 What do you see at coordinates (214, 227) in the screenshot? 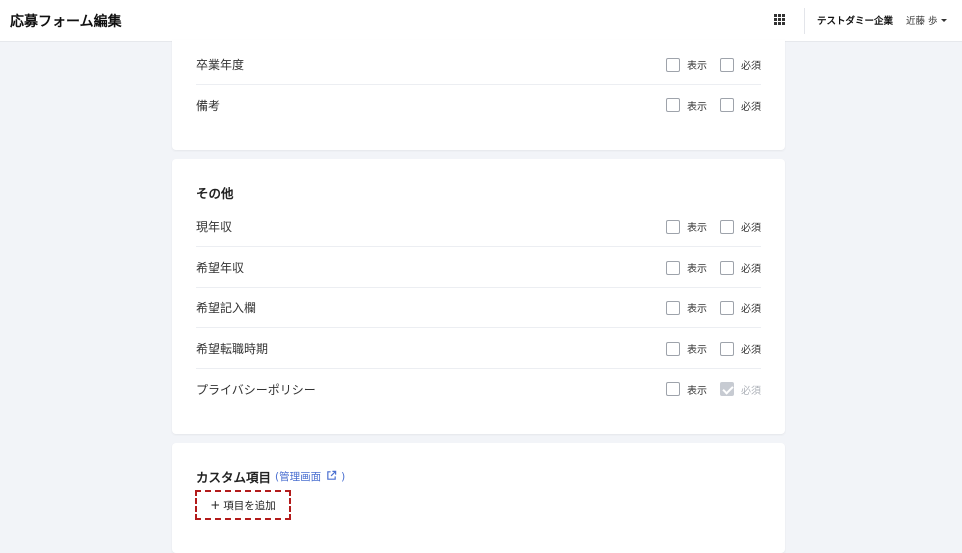
I see `field-label: 現年収` at bounding box center [214, 227].